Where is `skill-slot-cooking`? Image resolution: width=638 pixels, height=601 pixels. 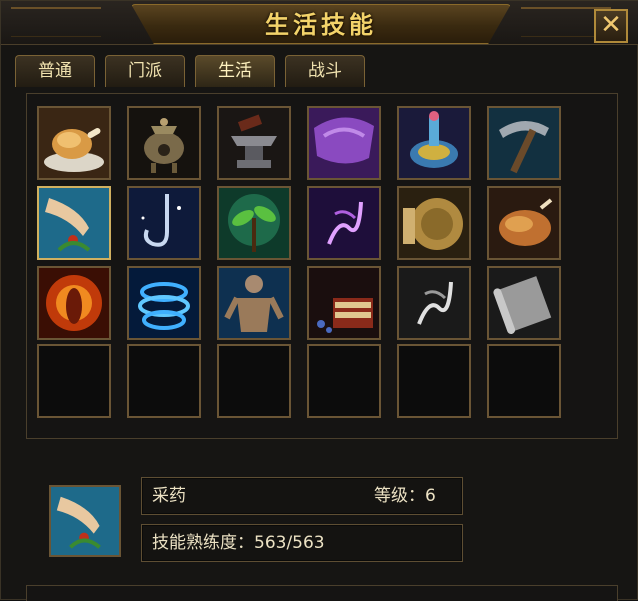
skill-slot-cooking is located at coordinates (74, 143).